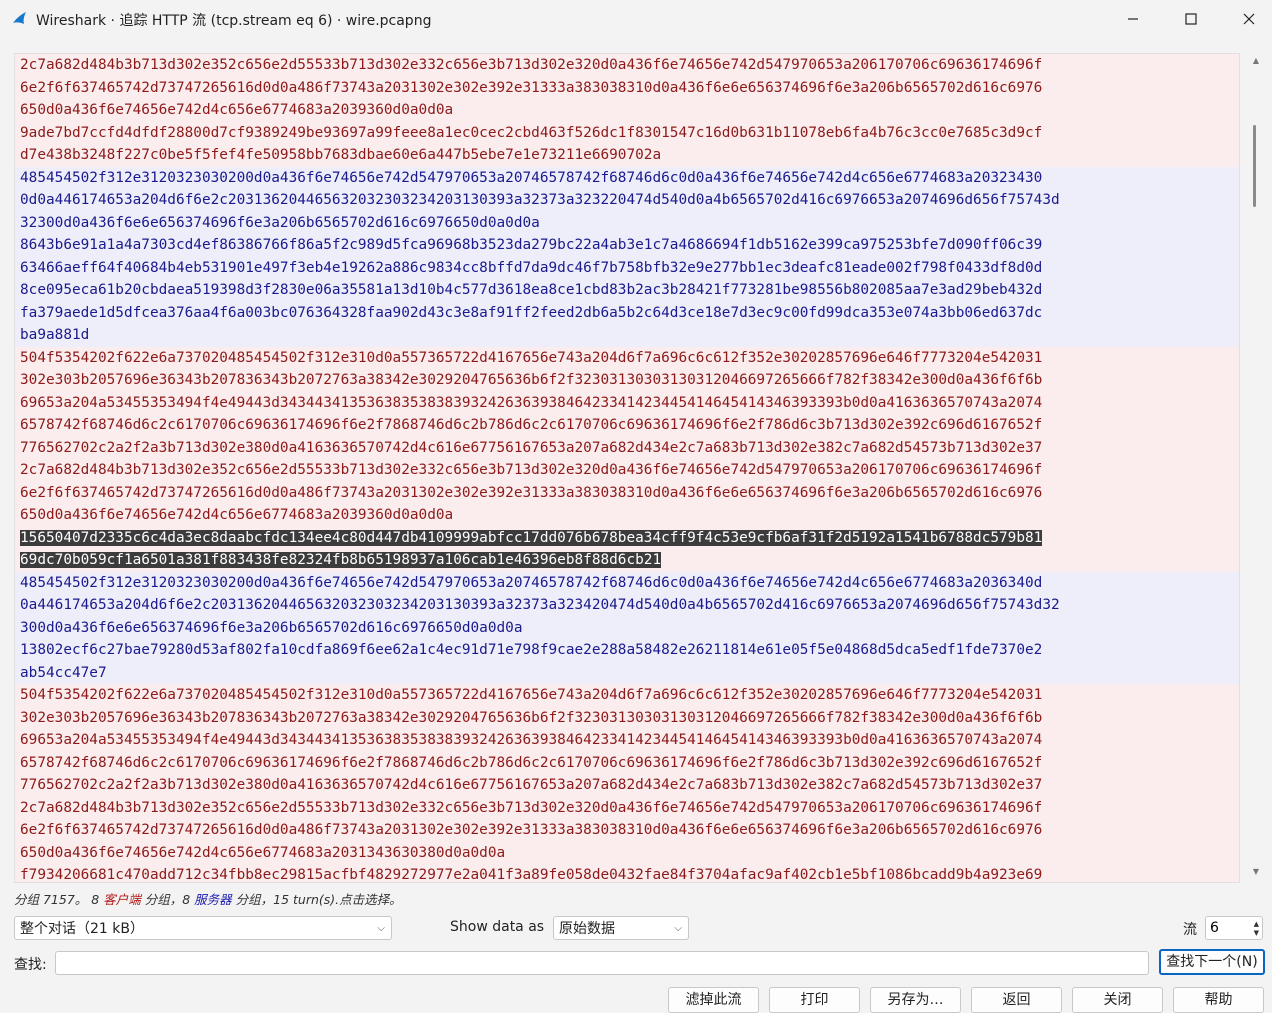  I want to click on back-button: 返回, so click(1016, 1000).